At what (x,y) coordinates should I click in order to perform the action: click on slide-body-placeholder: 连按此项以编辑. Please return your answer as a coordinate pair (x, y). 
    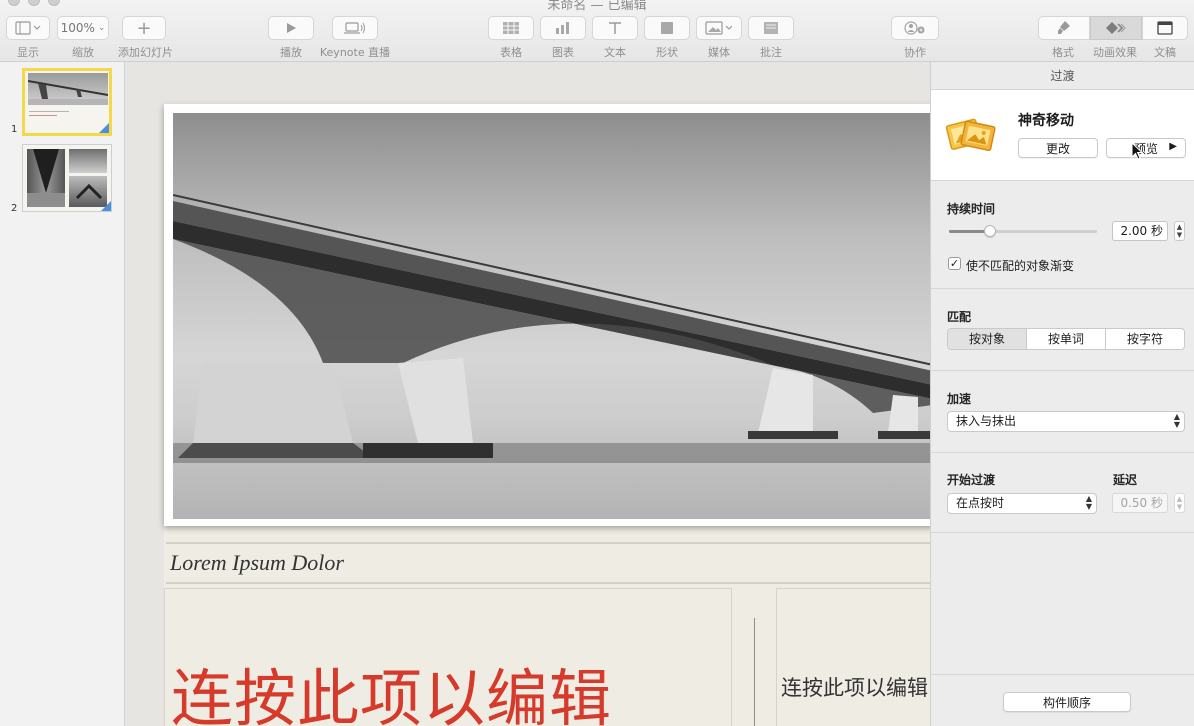
    Looking at the image, I should click on (854, 687).